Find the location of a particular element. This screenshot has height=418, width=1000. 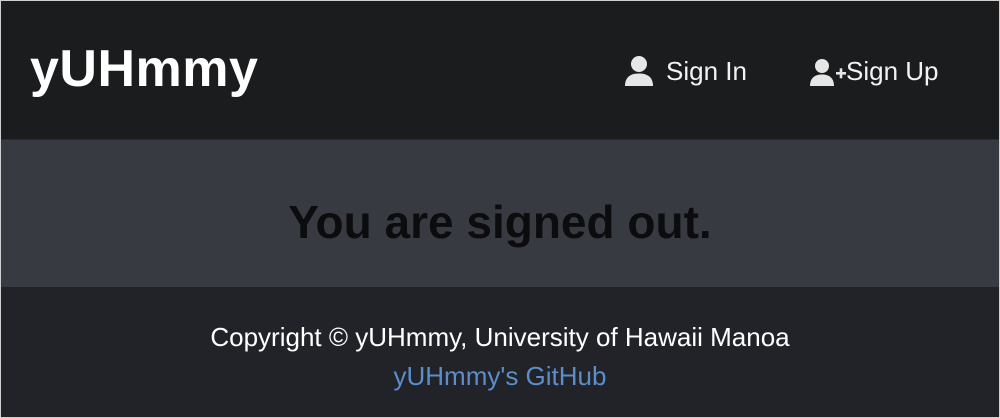

sign-up-link: Sign Up is located at coordinates (874, 71).